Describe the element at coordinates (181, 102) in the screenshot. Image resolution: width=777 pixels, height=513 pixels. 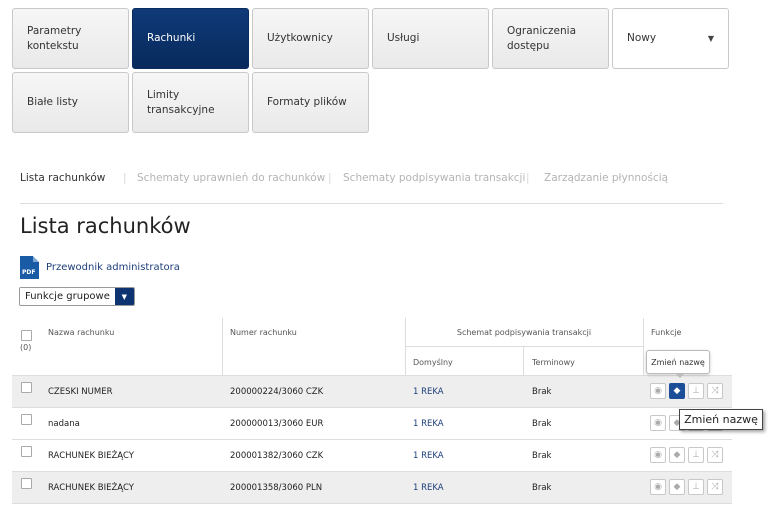
I see `tile-label: Limity transakcyjne` at that location.